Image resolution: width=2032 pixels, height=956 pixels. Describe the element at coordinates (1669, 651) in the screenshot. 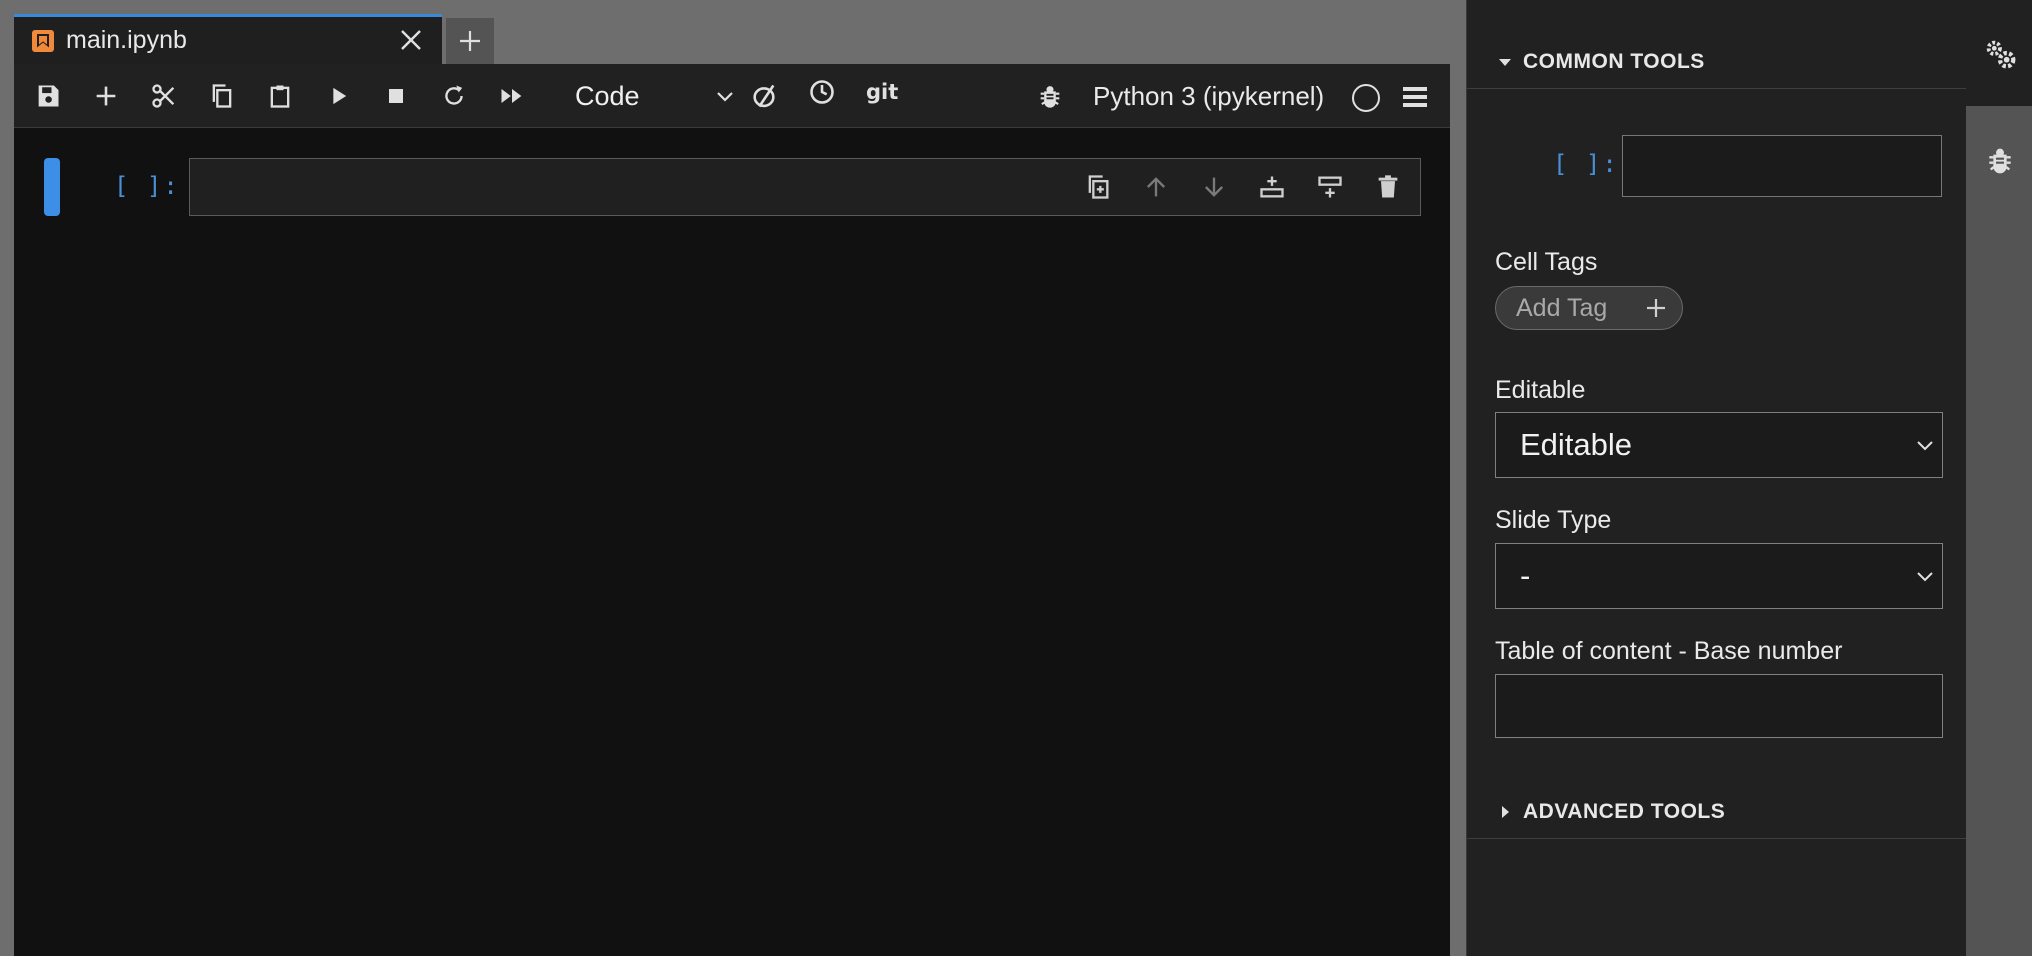

I see `toc-base-number-label: Table of content - Base number` at that location.